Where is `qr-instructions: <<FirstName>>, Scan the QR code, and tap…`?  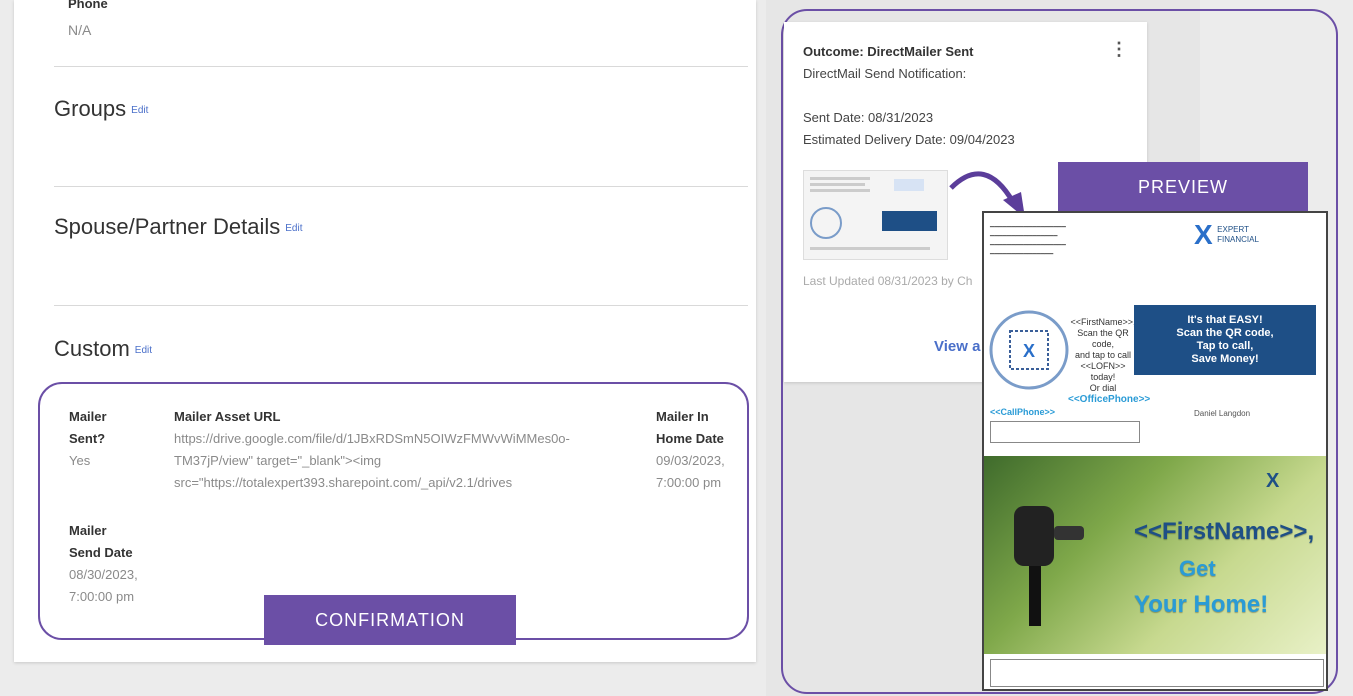 qr-instructions: <<FirstName>>, Scan the QR code, and tap… is located at coordinates (1109, 361).